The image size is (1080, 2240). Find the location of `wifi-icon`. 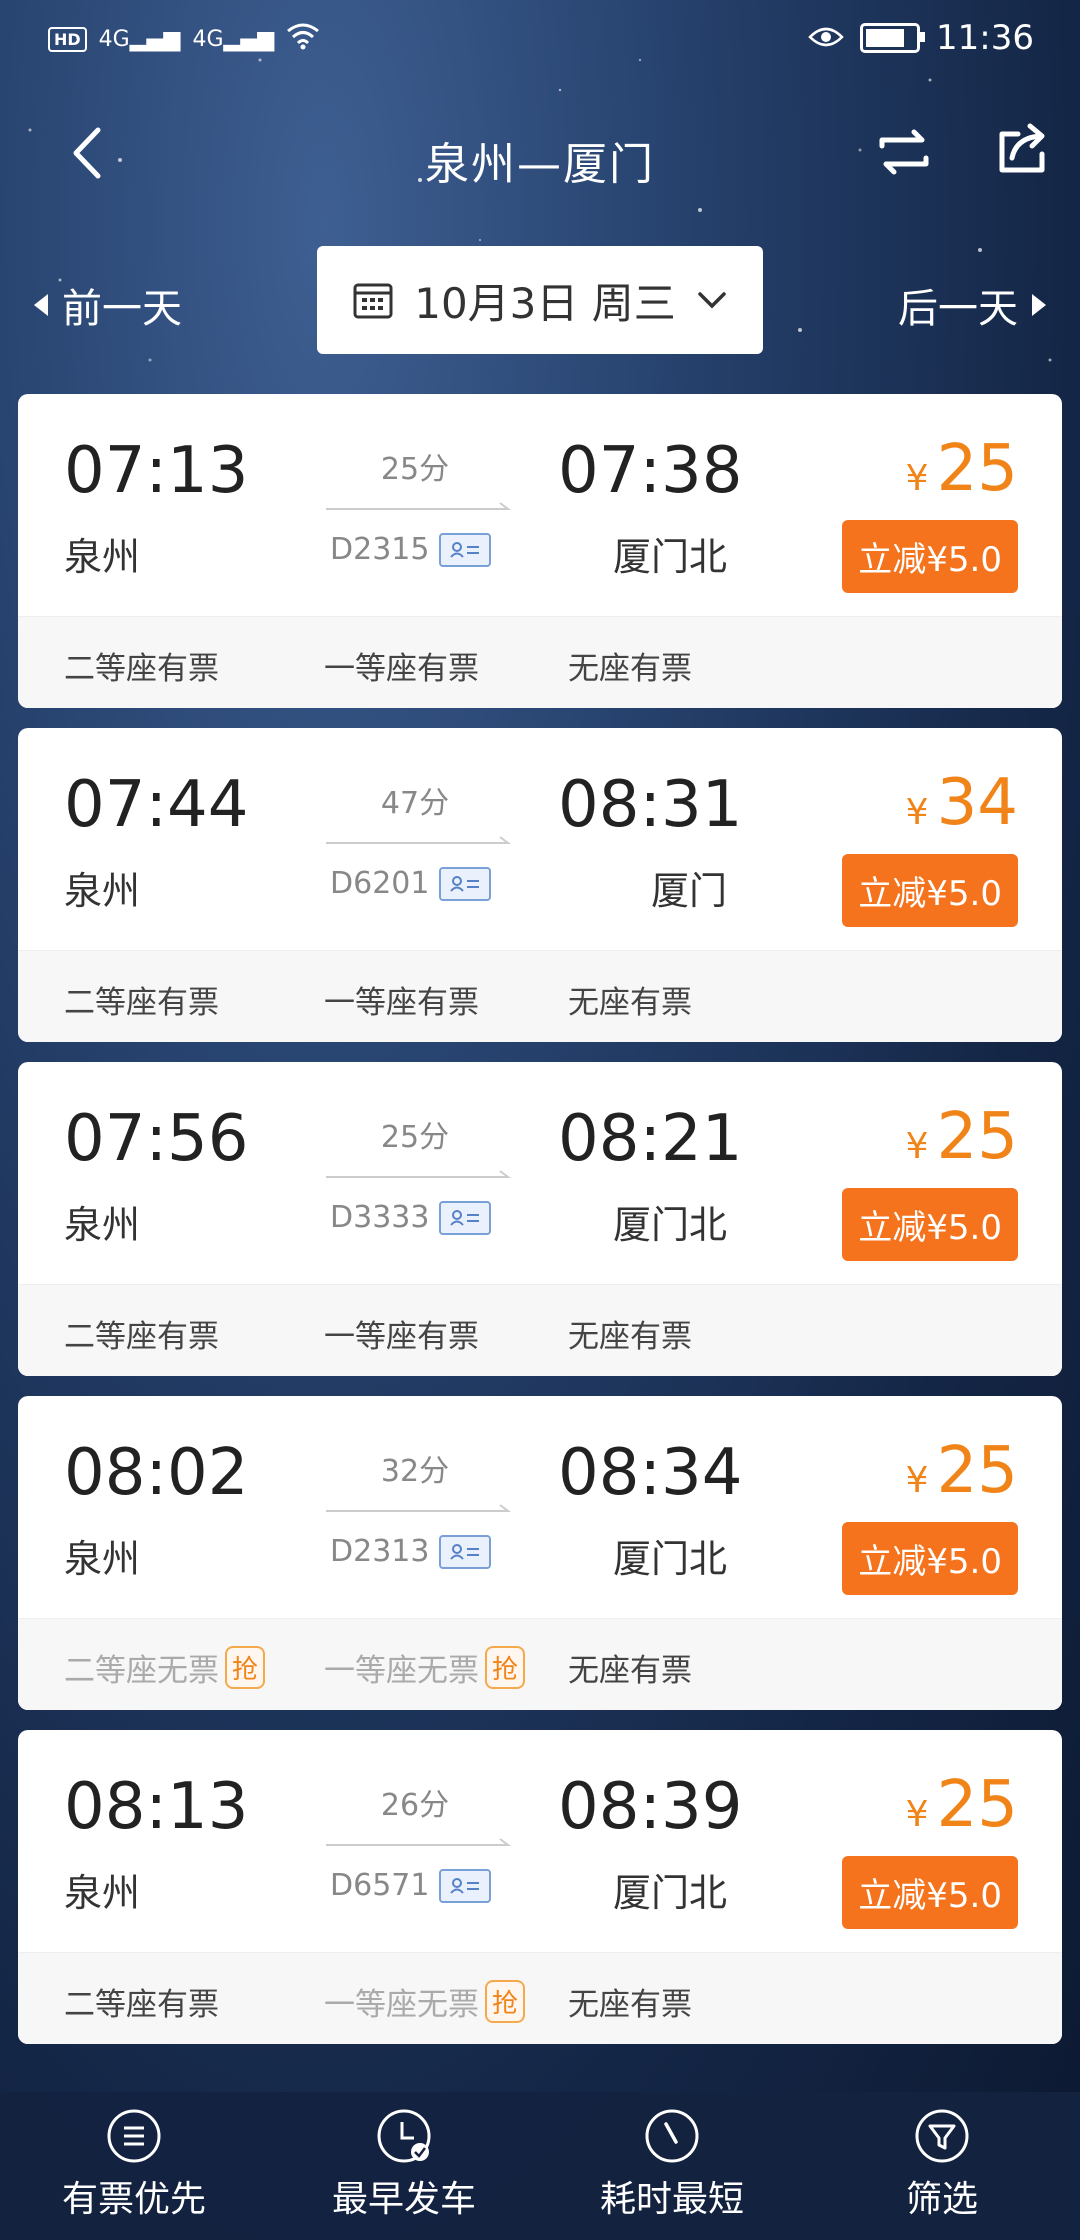

wifi-icon is located at coordinates (303, 39).